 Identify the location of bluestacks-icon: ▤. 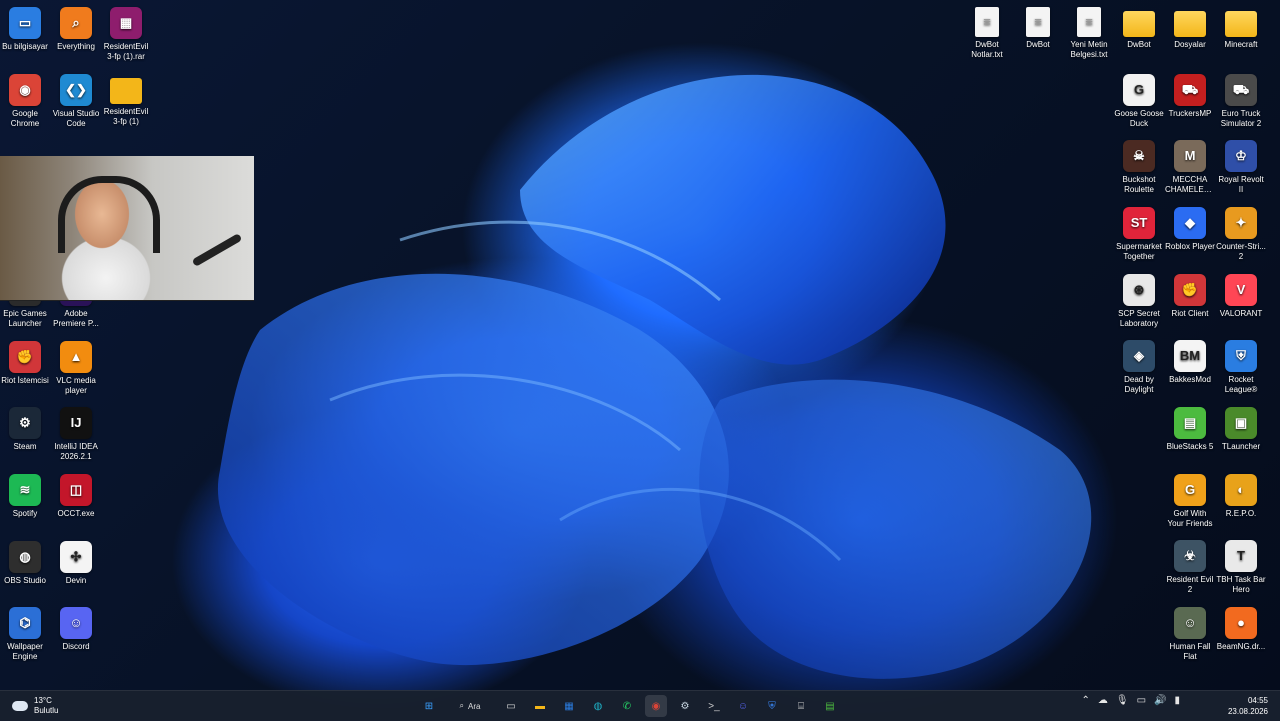
(830, 706).